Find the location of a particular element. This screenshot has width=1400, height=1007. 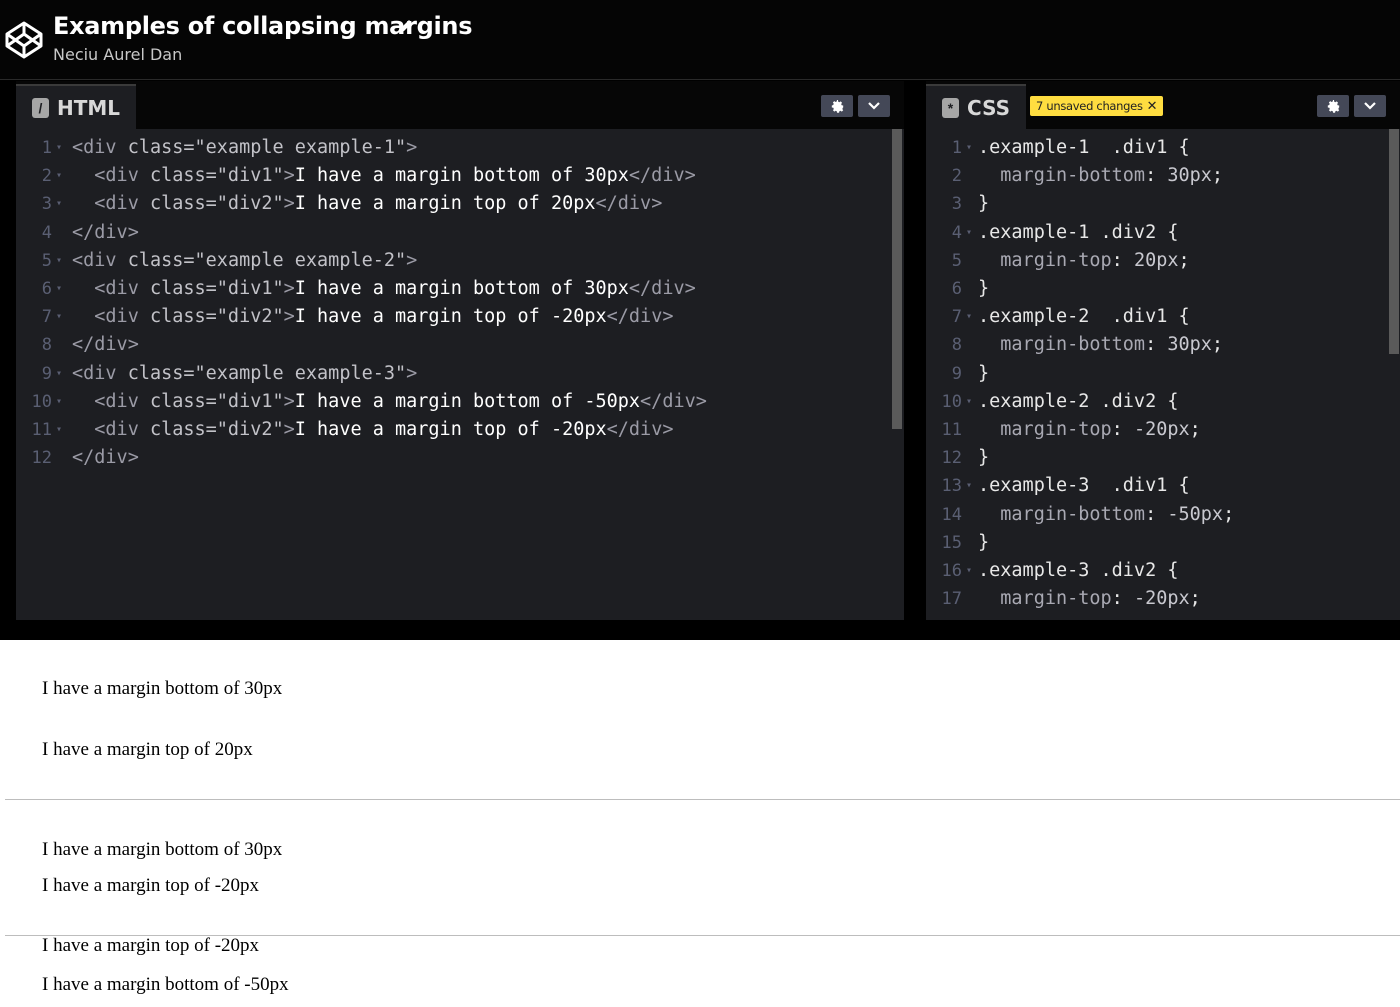

code-line: 4 ▾ .example-1 .div2 { is located at coordinates (1052, 233).